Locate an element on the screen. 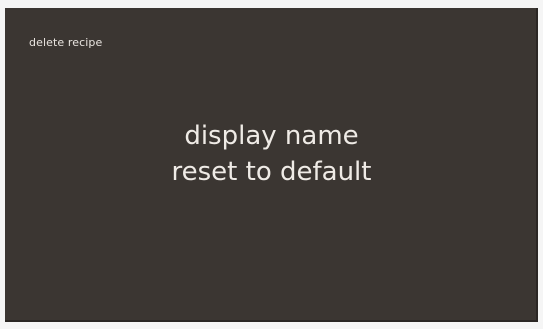 This screenshot has height=329, width=543. display-name-option: display name is located at coordinates (271, 136).